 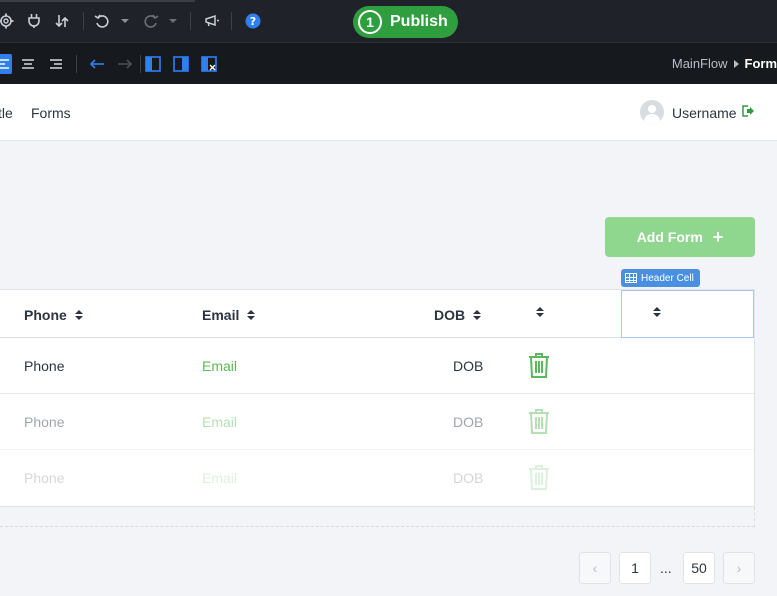 What do you see at coordinates (704, 113) in the screenshot?
I see `username-label: Username` at bounding box center [704, 113].